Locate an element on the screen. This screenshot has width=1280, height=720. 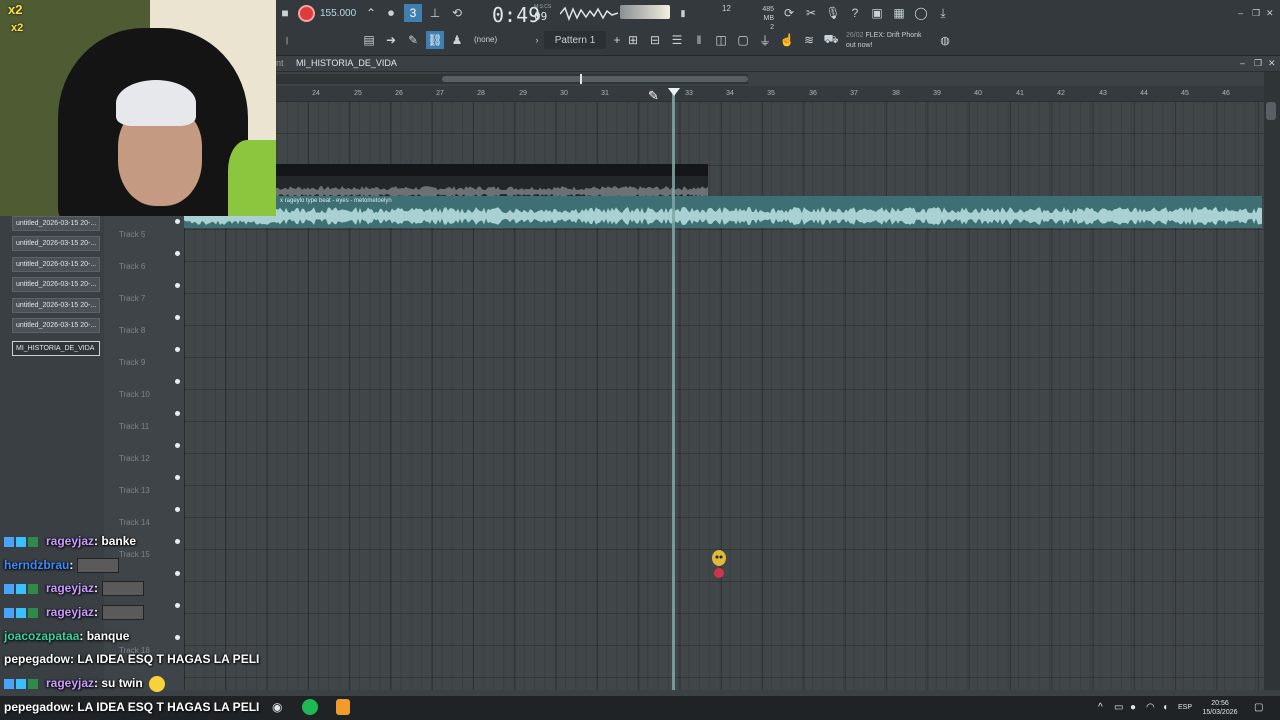
cut-icon: ✂ is located at coordinates (811, 13).